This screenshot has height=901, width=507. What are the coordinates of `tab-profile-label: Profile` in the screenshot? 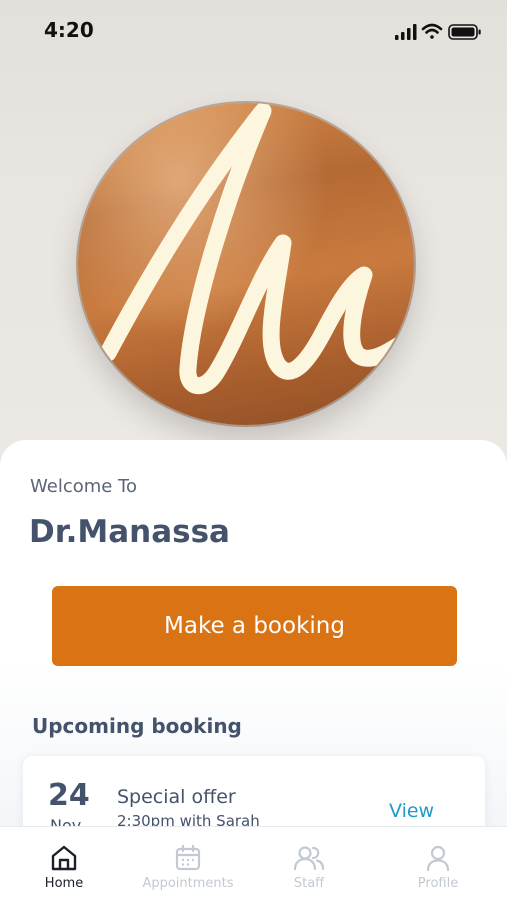 It's located at (438, 883).